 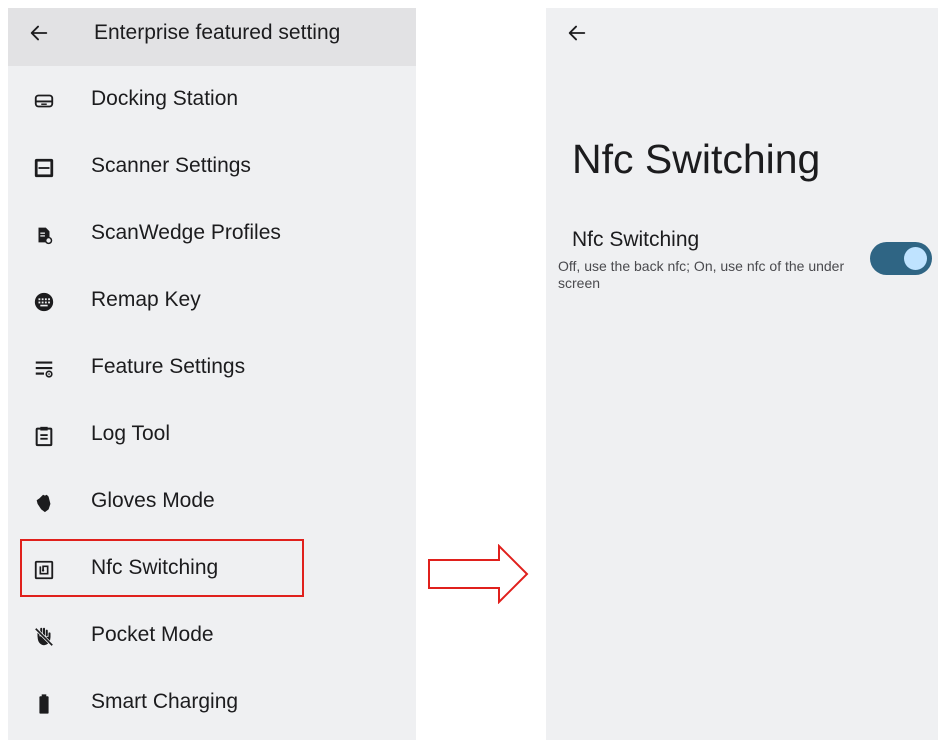 I want to click on menu-item-remap-key: Remap Key, so click(x=212, y=301).